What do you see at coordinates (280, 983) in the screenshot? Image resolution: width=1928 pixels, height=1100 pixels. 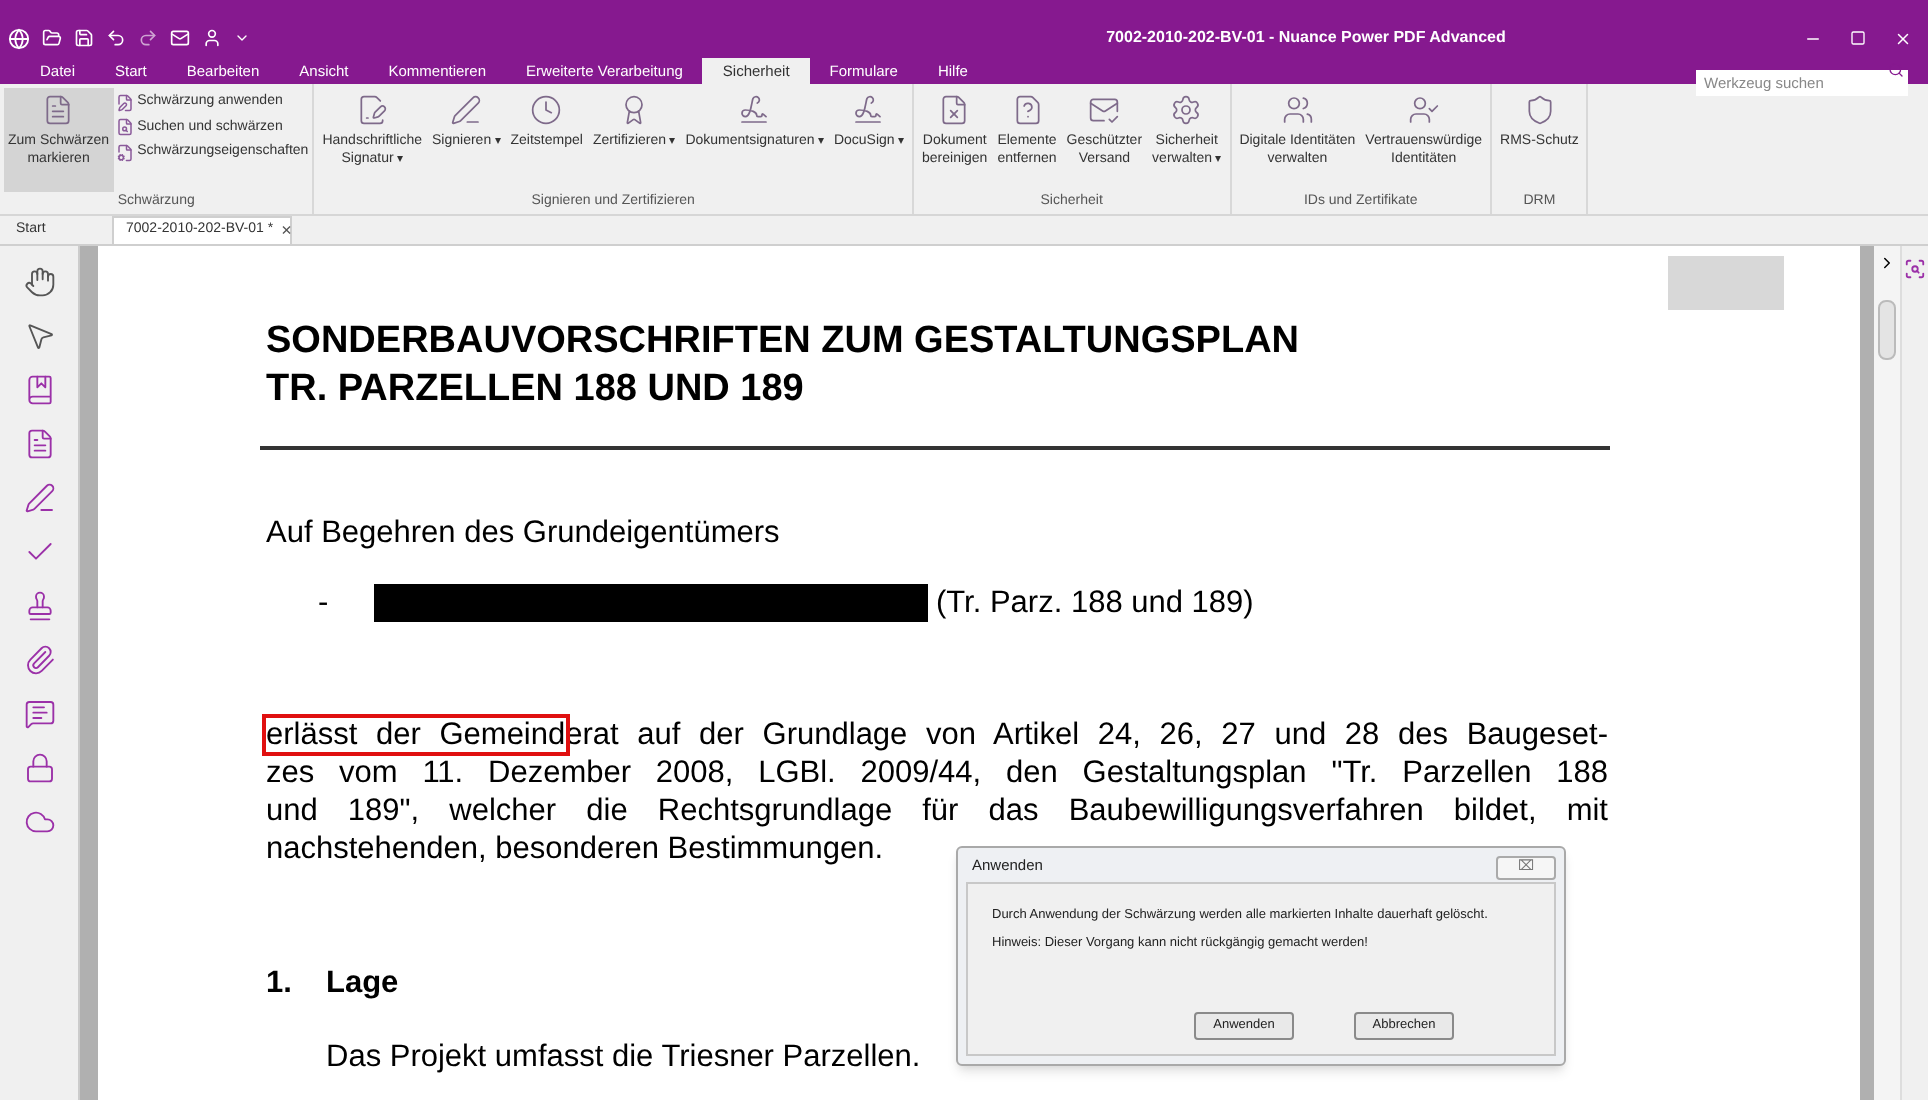 I see `section-number: 1.` at bounding box center [280, 983].